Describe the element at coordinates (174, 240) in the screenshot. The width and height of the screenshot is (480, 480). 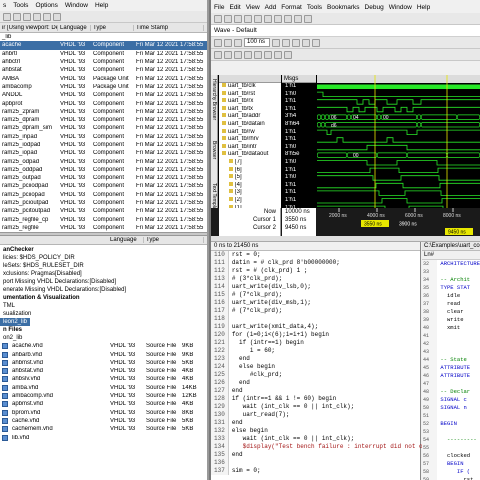
I see `col-type-2: Type` at that location.